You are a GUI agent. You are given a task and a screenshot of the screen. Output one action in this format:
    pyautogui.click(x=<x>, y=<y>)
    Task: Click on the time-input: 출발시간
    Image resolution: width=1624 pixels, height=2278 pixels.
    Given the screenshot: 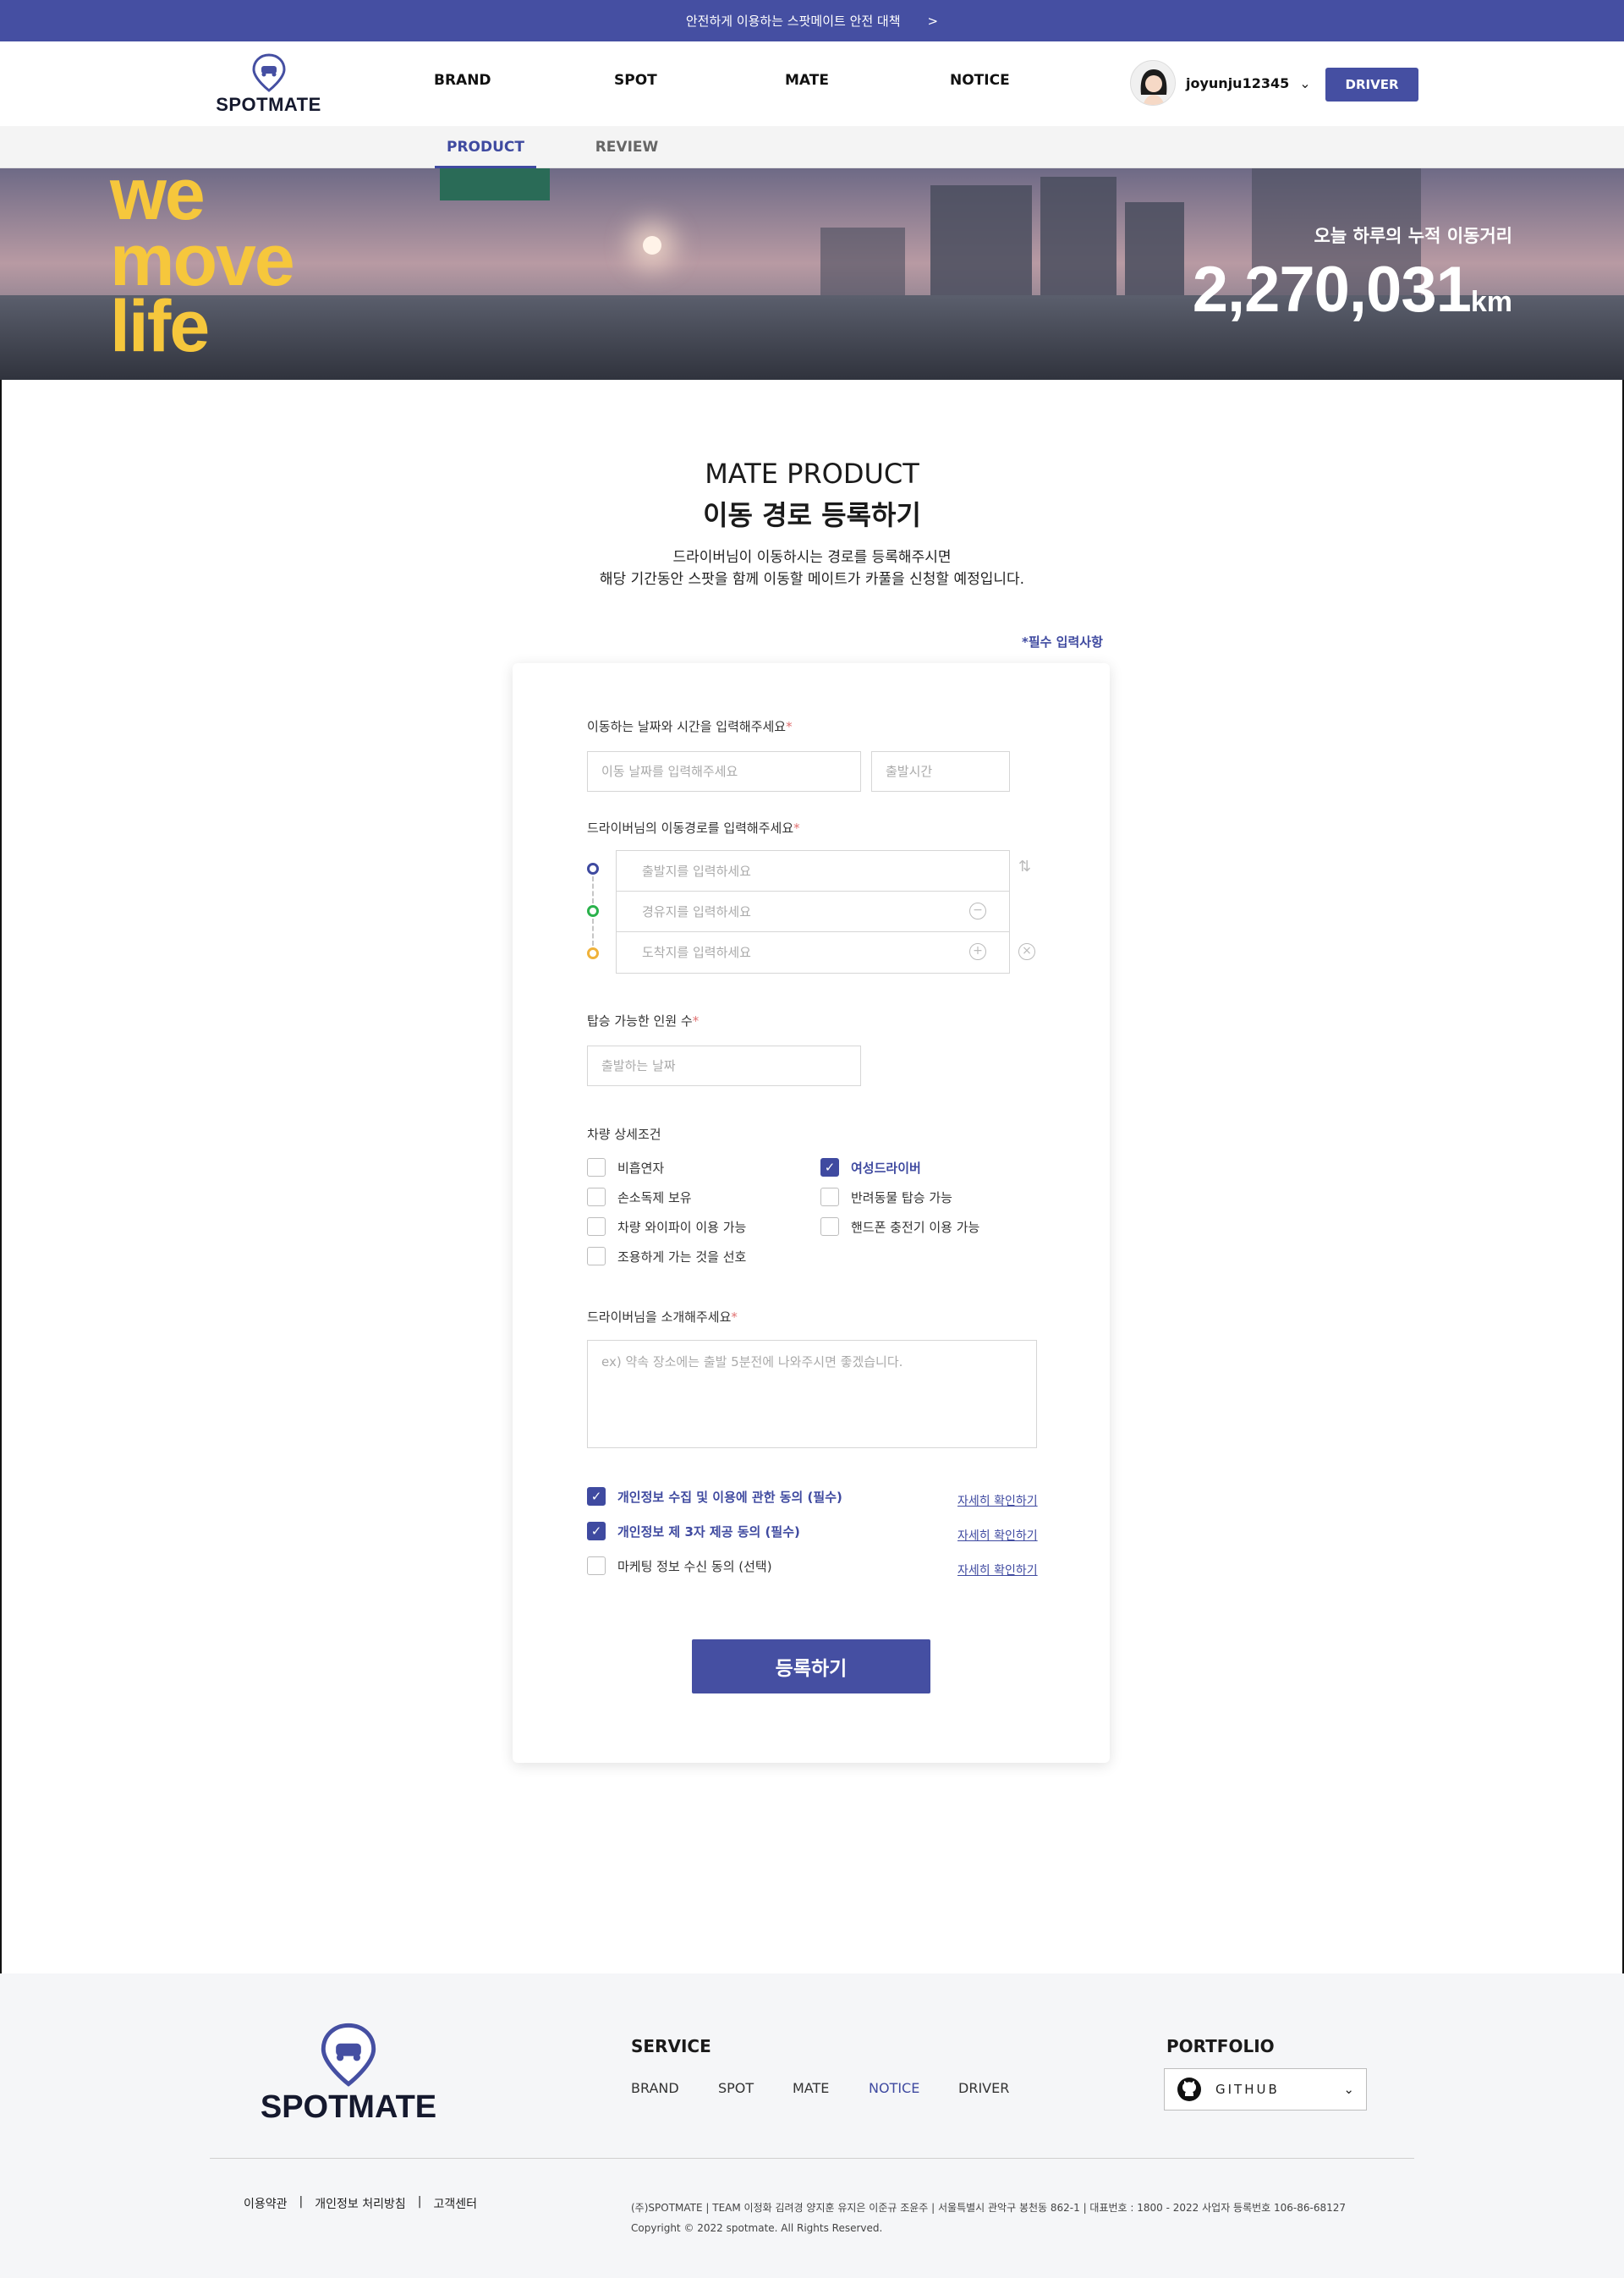 What is the action you would take?
    pyautogui.click(x=941, y=771)
    